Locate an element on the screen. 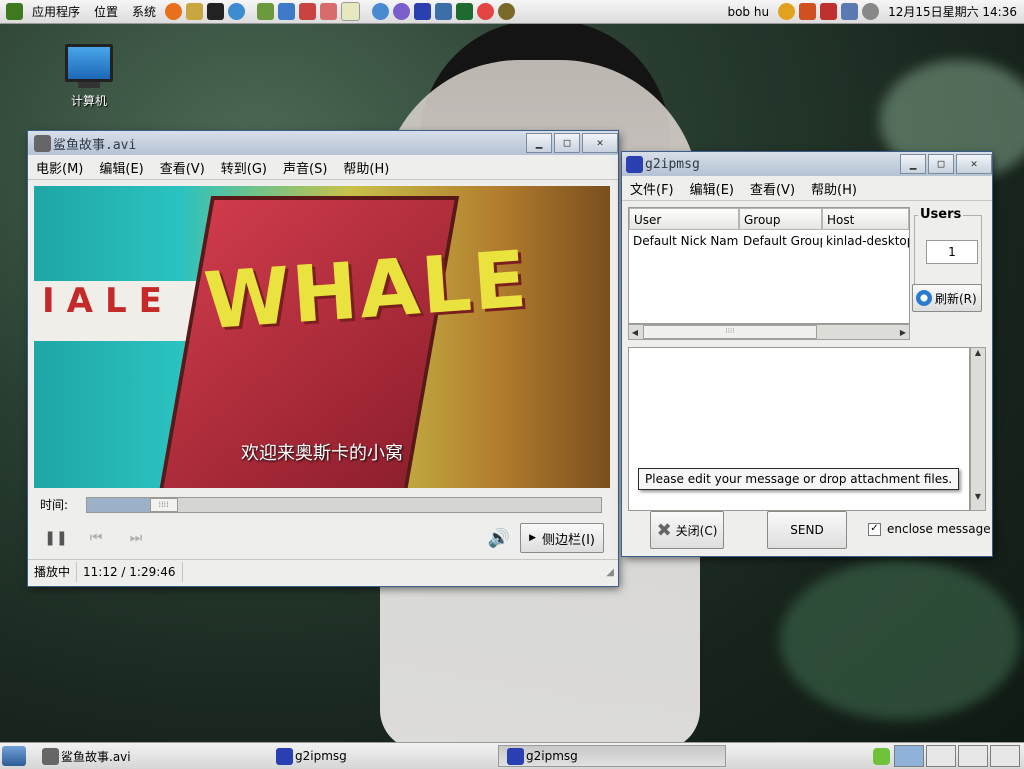 Image resolution: width=1024 pixels, height=769 pixels. menu-movie: 电影(M) is located at coordinates (59, 167).